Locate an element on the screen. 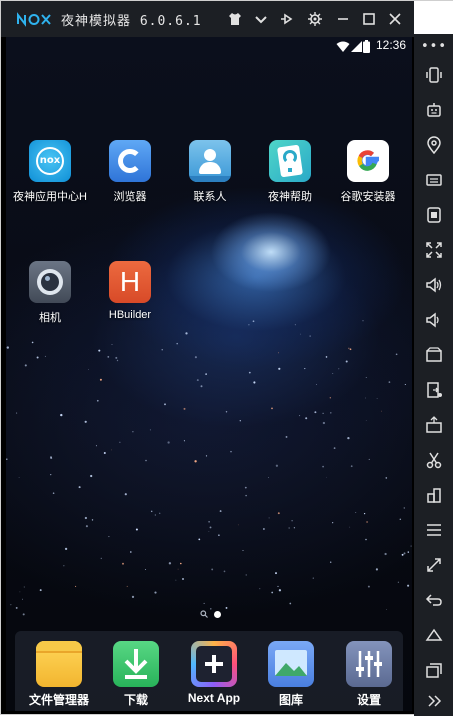 Image resolution: width=453 pixels, height=716 pixels. dock-download: 下载 is located at coordinates (136, 674).